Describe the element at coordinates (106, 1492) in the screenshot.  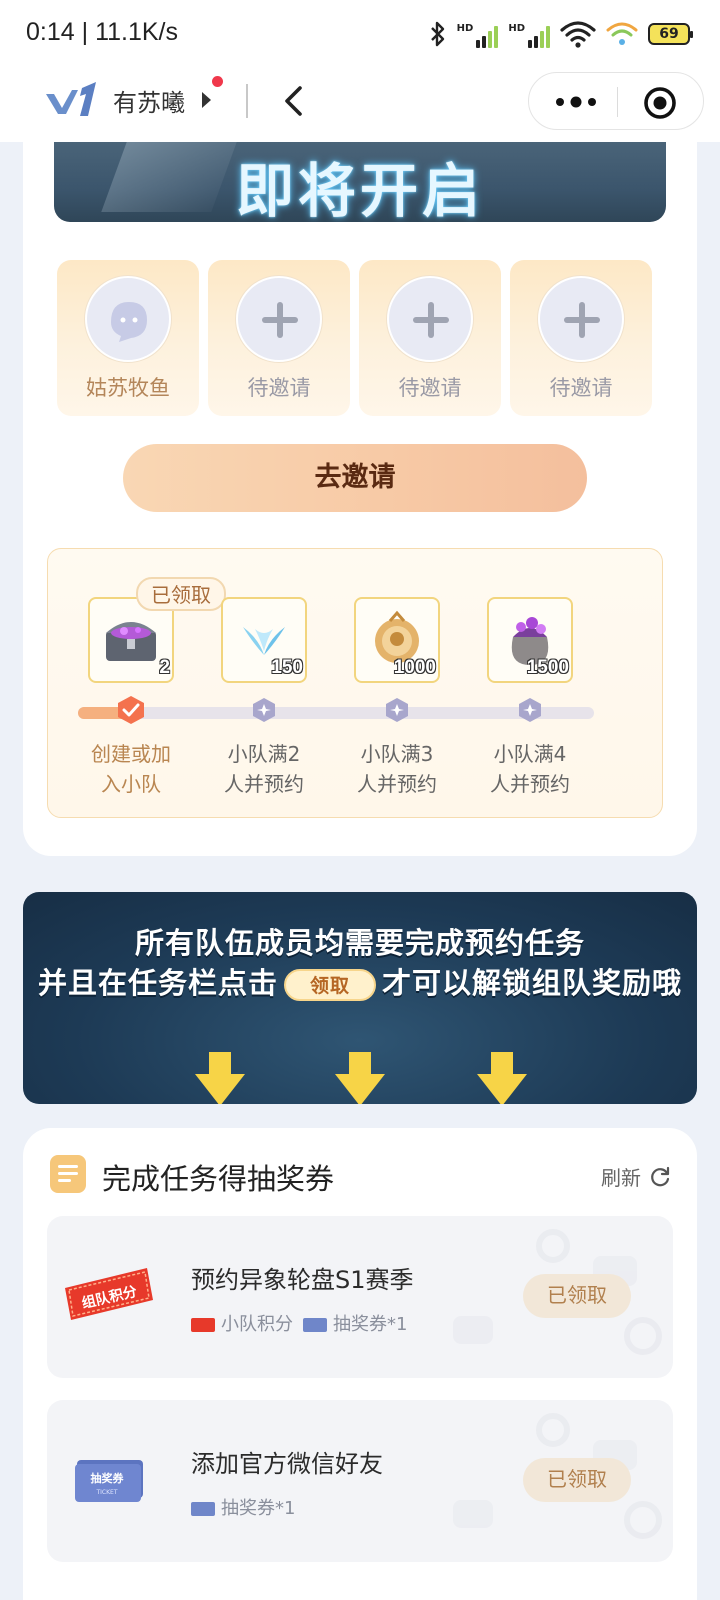
I see `svg-text: TICKET` at that location.